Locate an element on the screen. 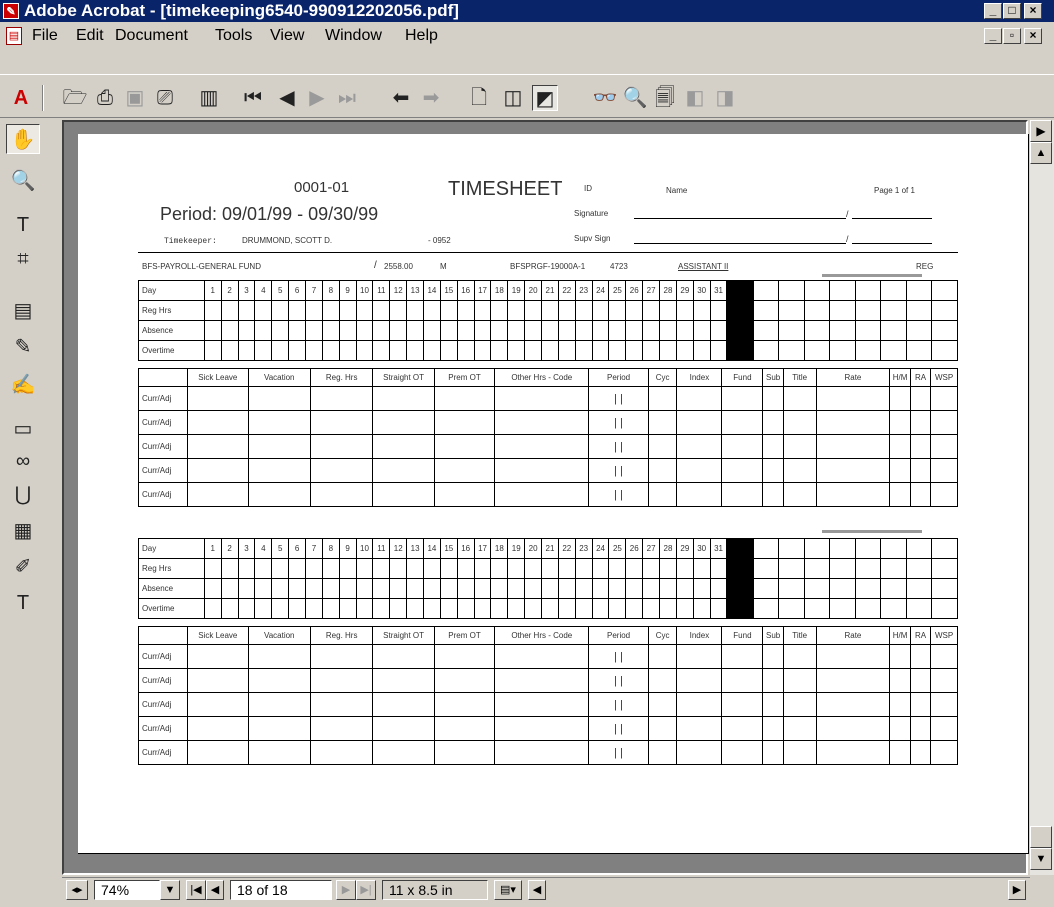  column-header: Other Hrs - Code is located at coordinates (542, 635).